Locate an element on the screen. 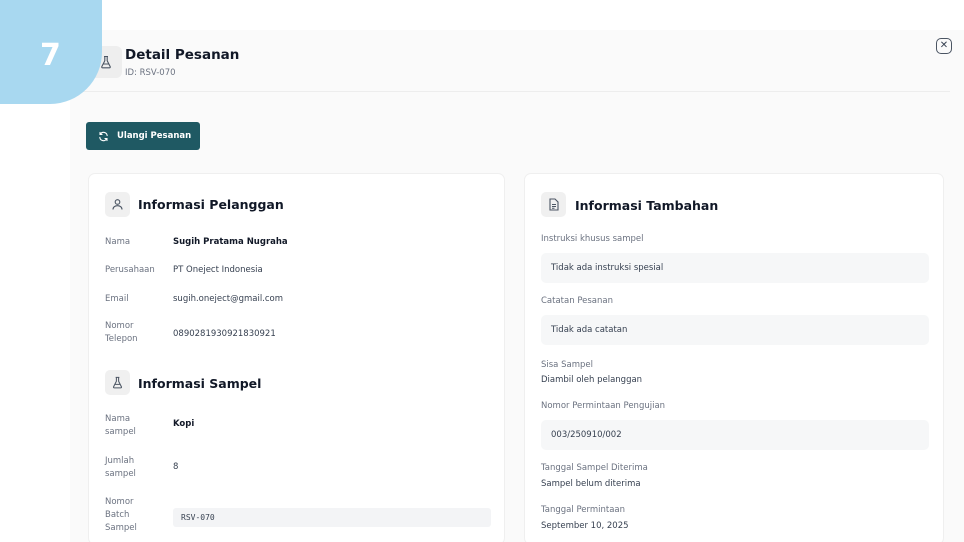  reorder-button-label: Ulangi Pesanan is located at coordinates (154, 136).